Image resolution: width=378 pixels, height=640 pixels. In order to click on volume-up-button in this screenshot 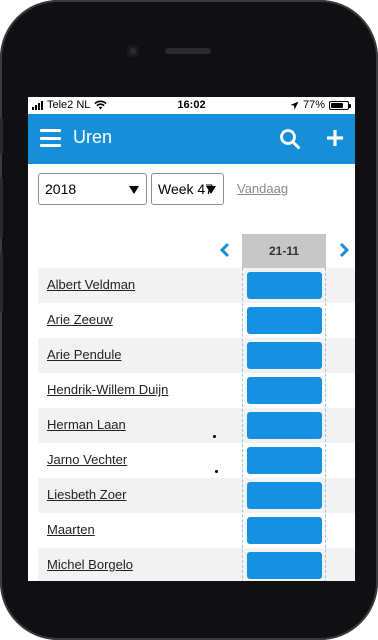, I will do `click(1, 208)`.